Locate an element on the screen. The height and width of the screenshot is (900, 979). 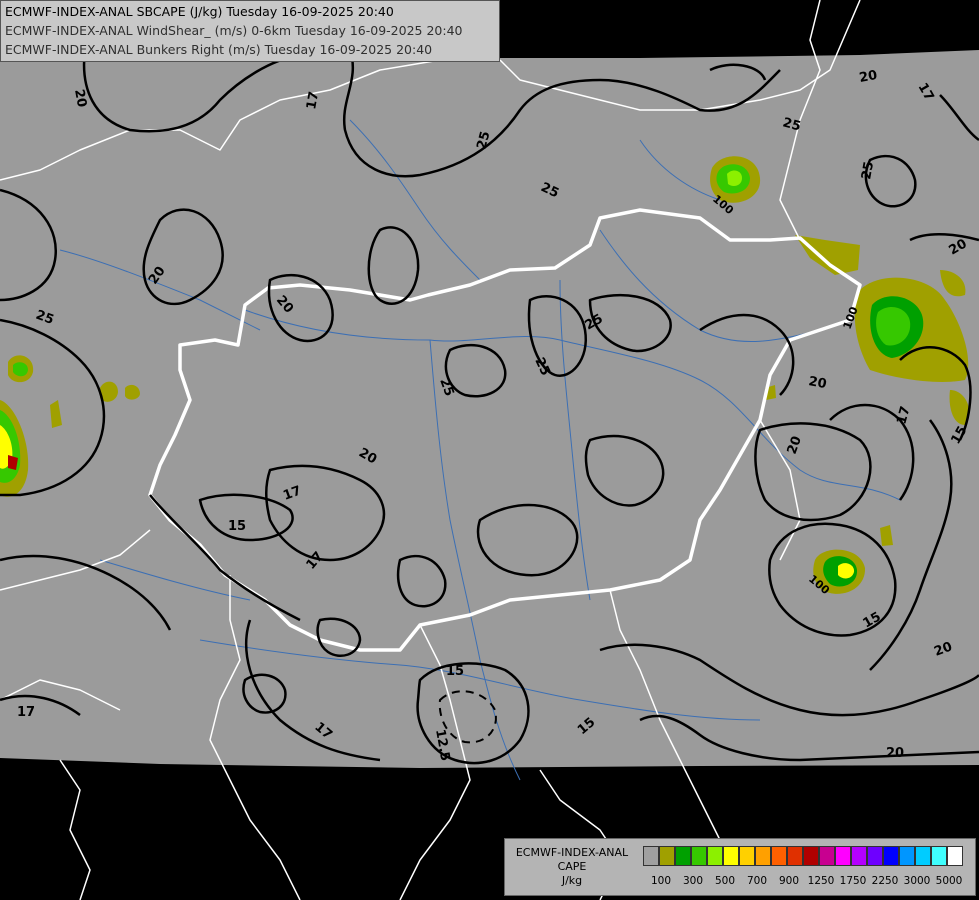
legend-tick-label: 100 is located at coordinates (661, 881).